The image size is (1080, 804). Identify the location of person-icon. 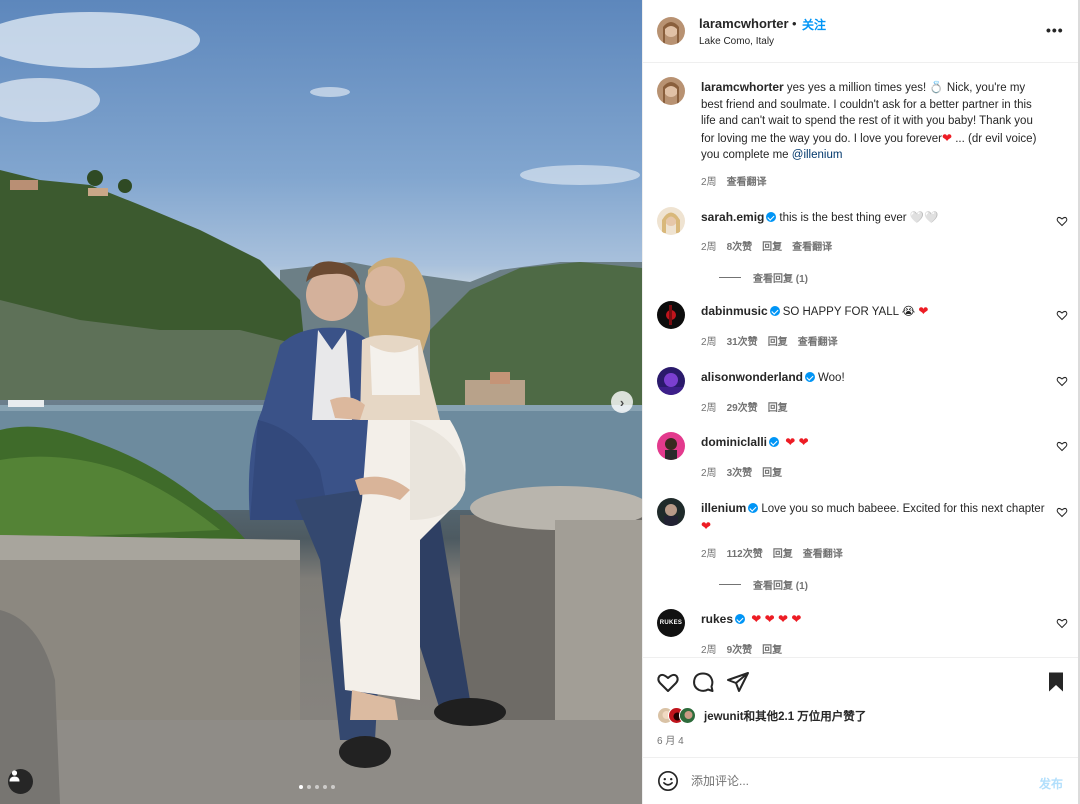
(14, 776).